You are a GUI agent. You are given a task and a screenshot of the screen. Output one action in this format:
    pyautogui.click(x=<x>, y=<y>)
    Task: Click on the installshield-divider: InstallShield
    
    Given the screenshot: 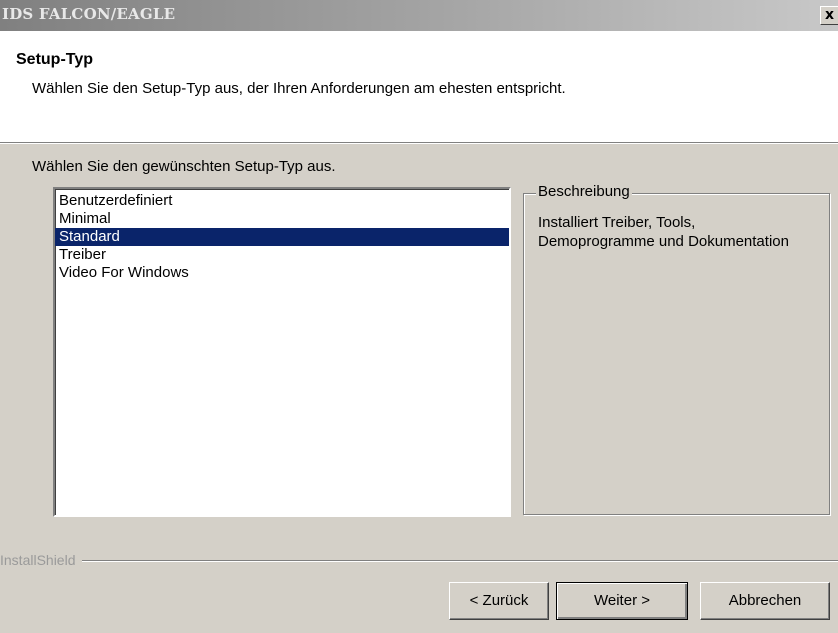 What is the action you would take?
    pyautogui.click(x=419, y=560)
    